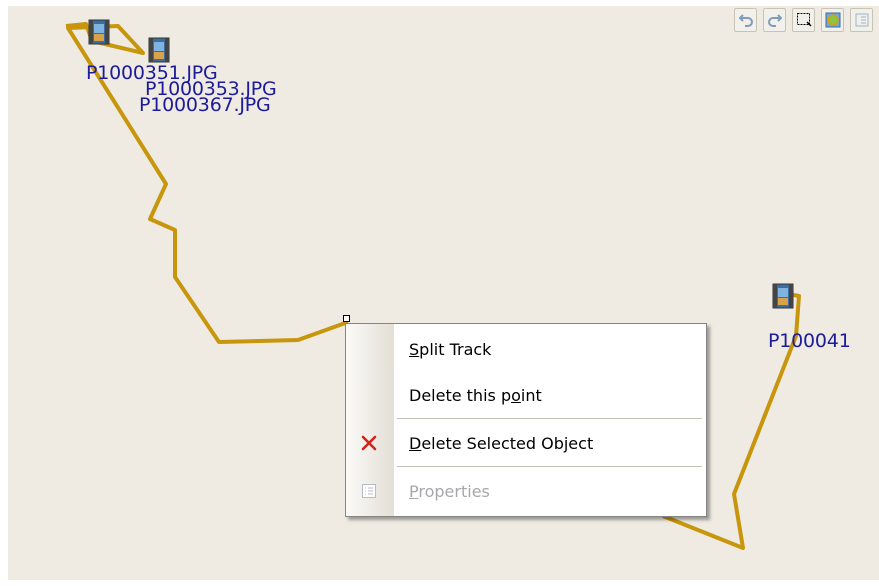 The width and height of the screenshot is (879, 586). What do you see at coordinates (809, 341) in the screenshot?
I see `photo-label: P100041` at bounding box center [809, 341].